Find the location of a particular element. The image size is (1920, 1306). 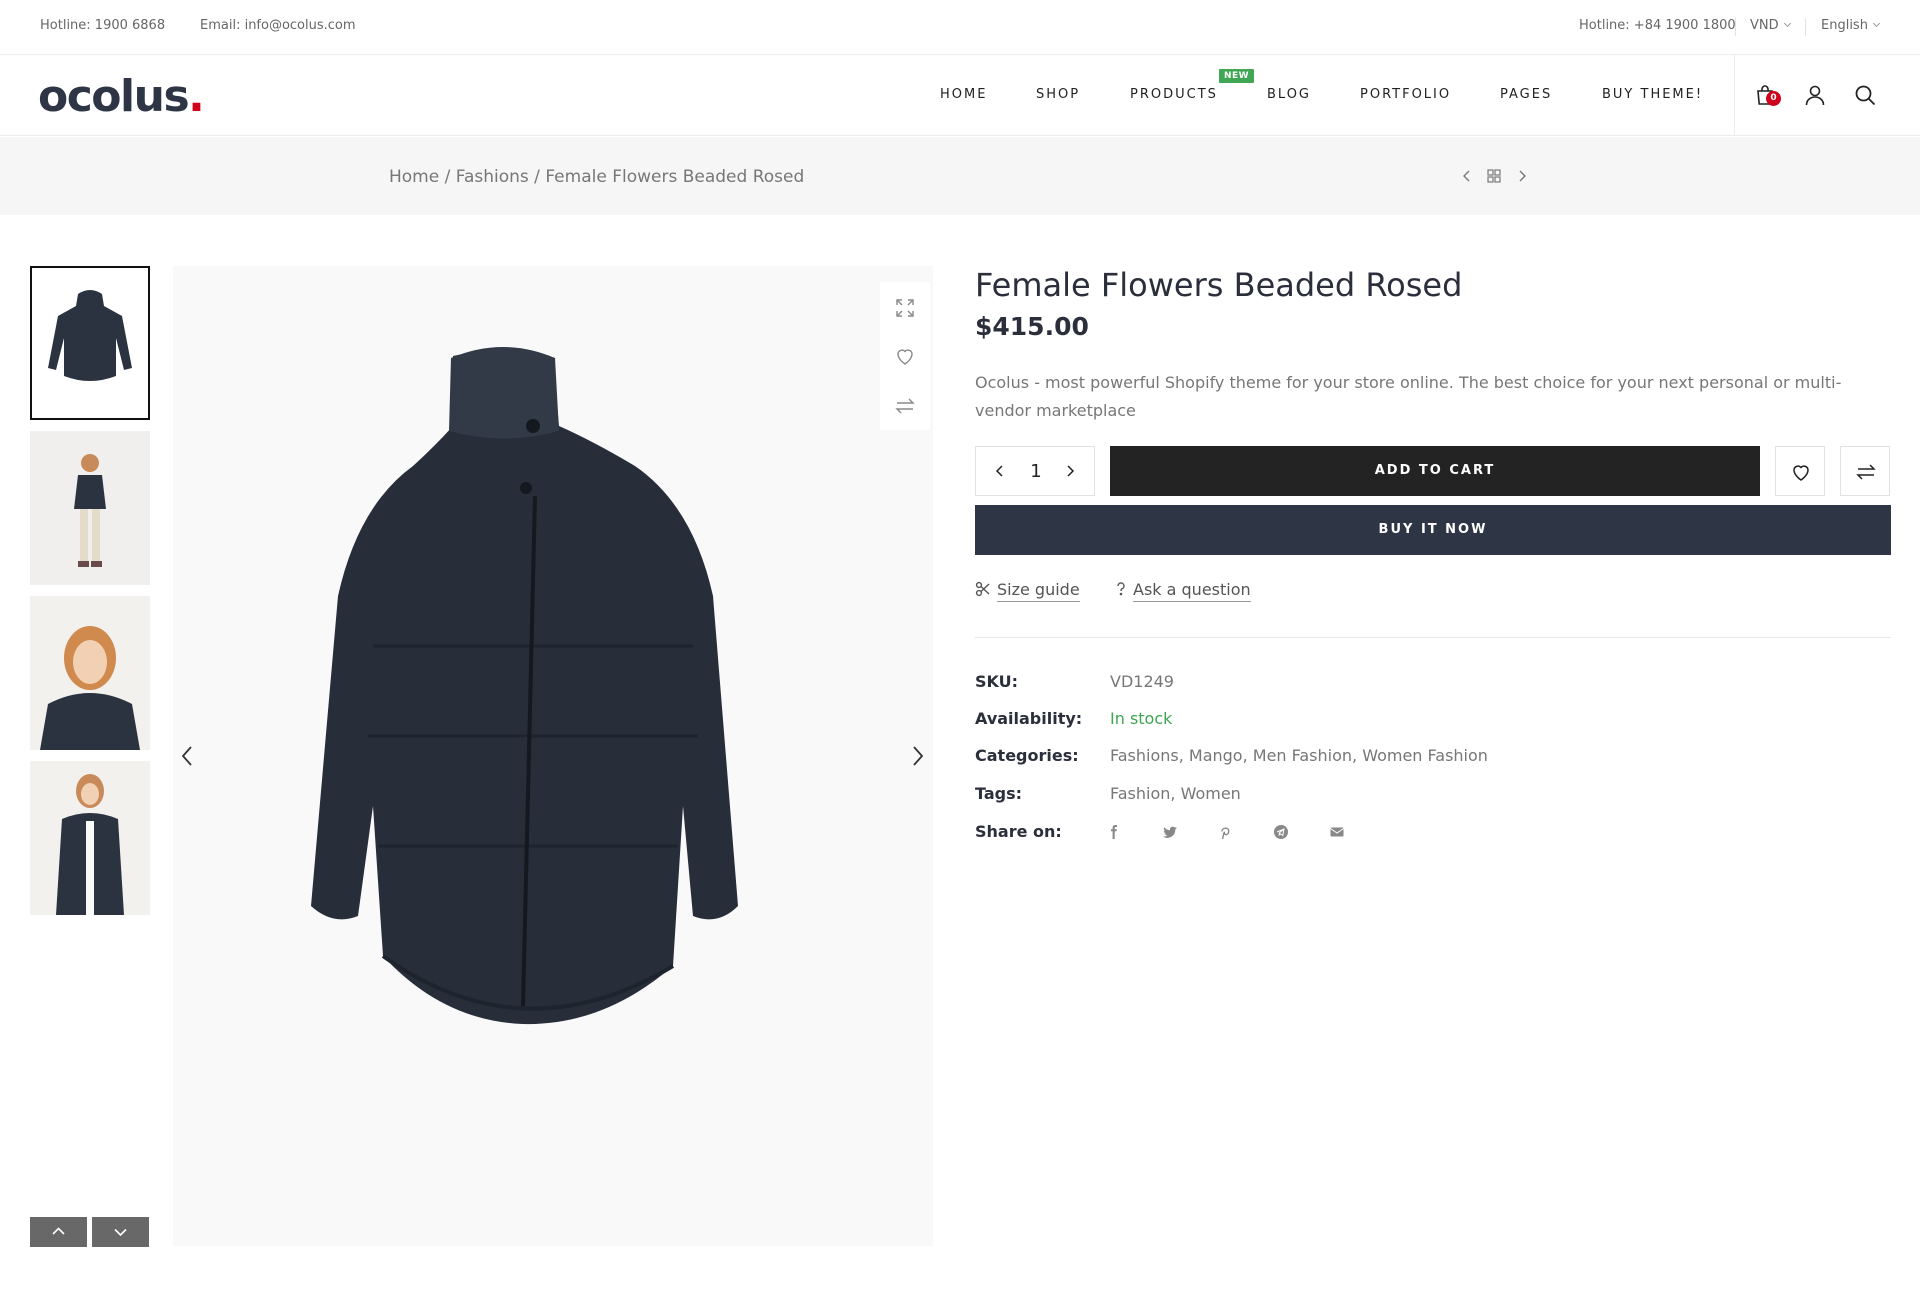

image-next-arrow is located at coordinates (917, 756).